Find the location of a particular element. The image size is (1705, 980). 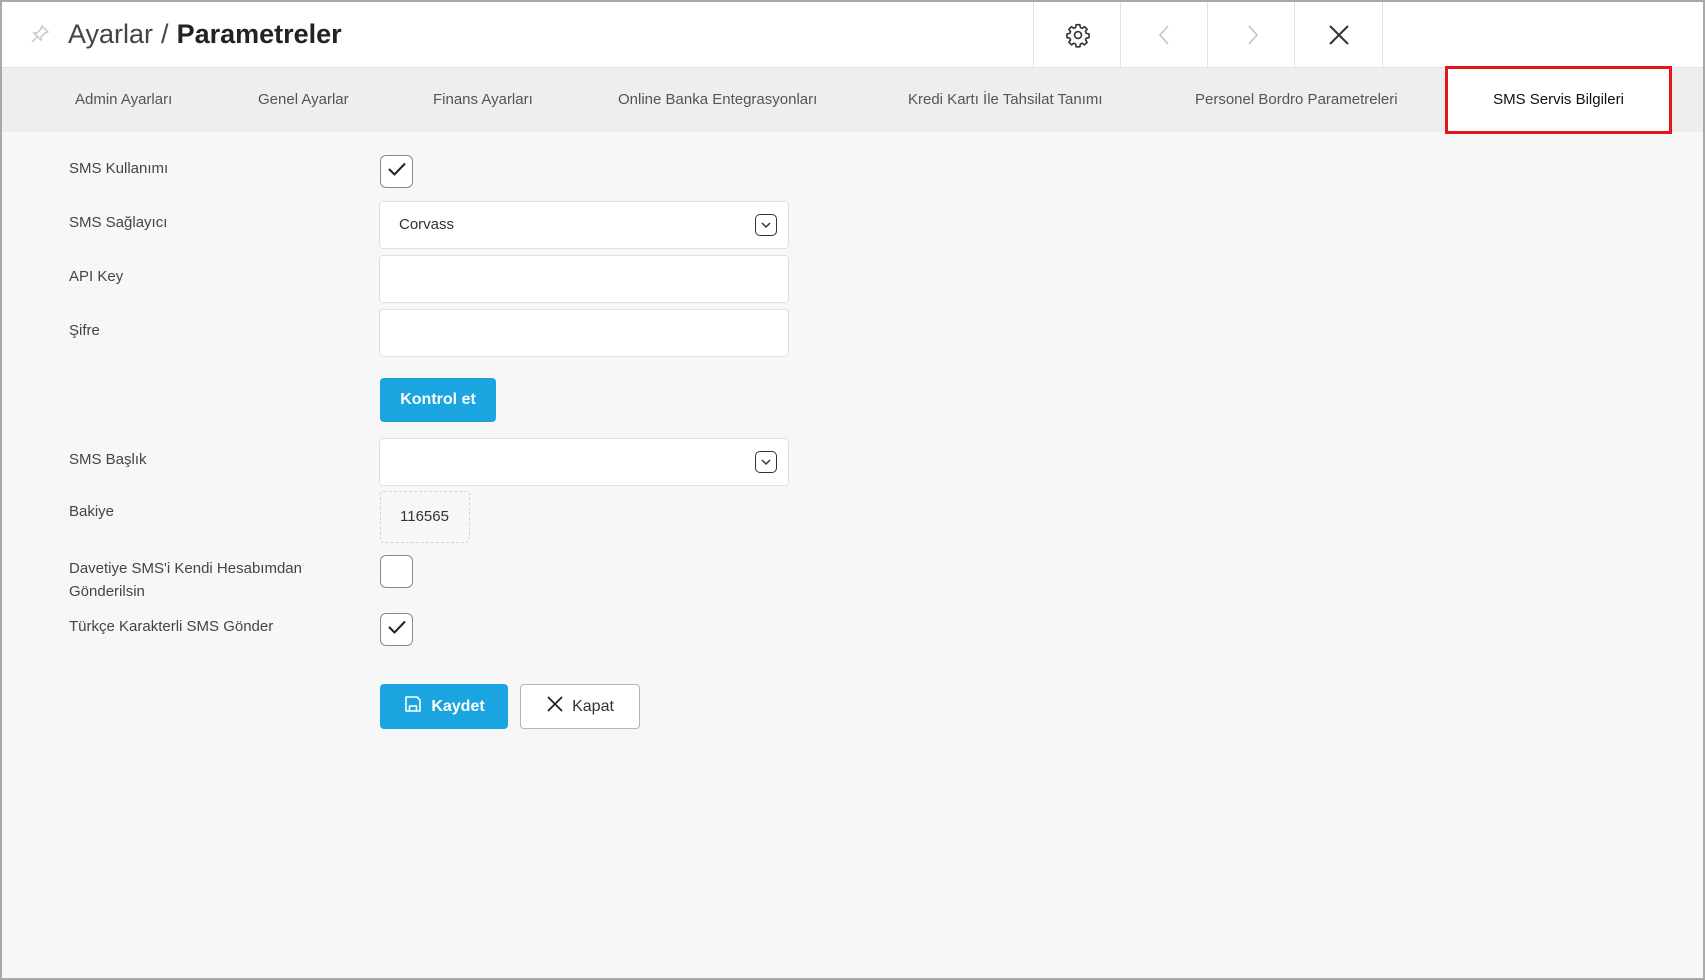

next-button is located at coordinates (1251, 34).